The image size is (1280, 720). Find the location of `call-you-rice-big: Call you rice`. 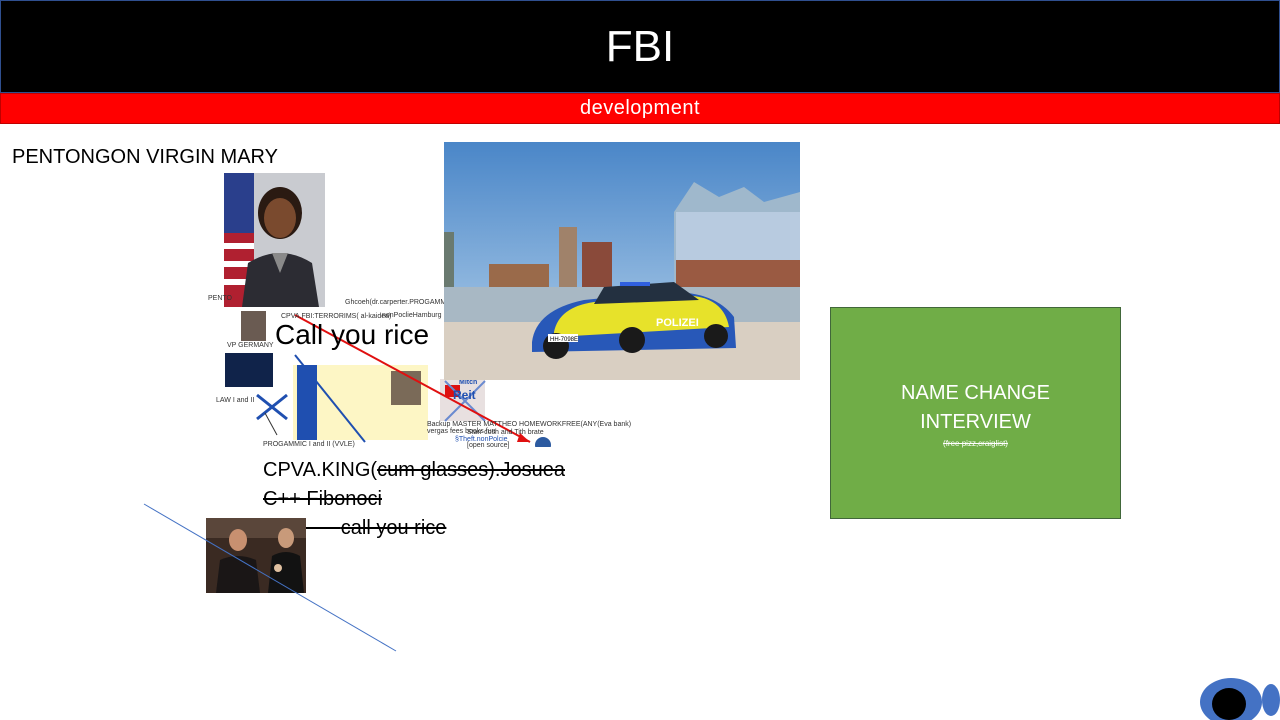

call-you-rice-big: Call you rice is located at coordinates (352, 334).